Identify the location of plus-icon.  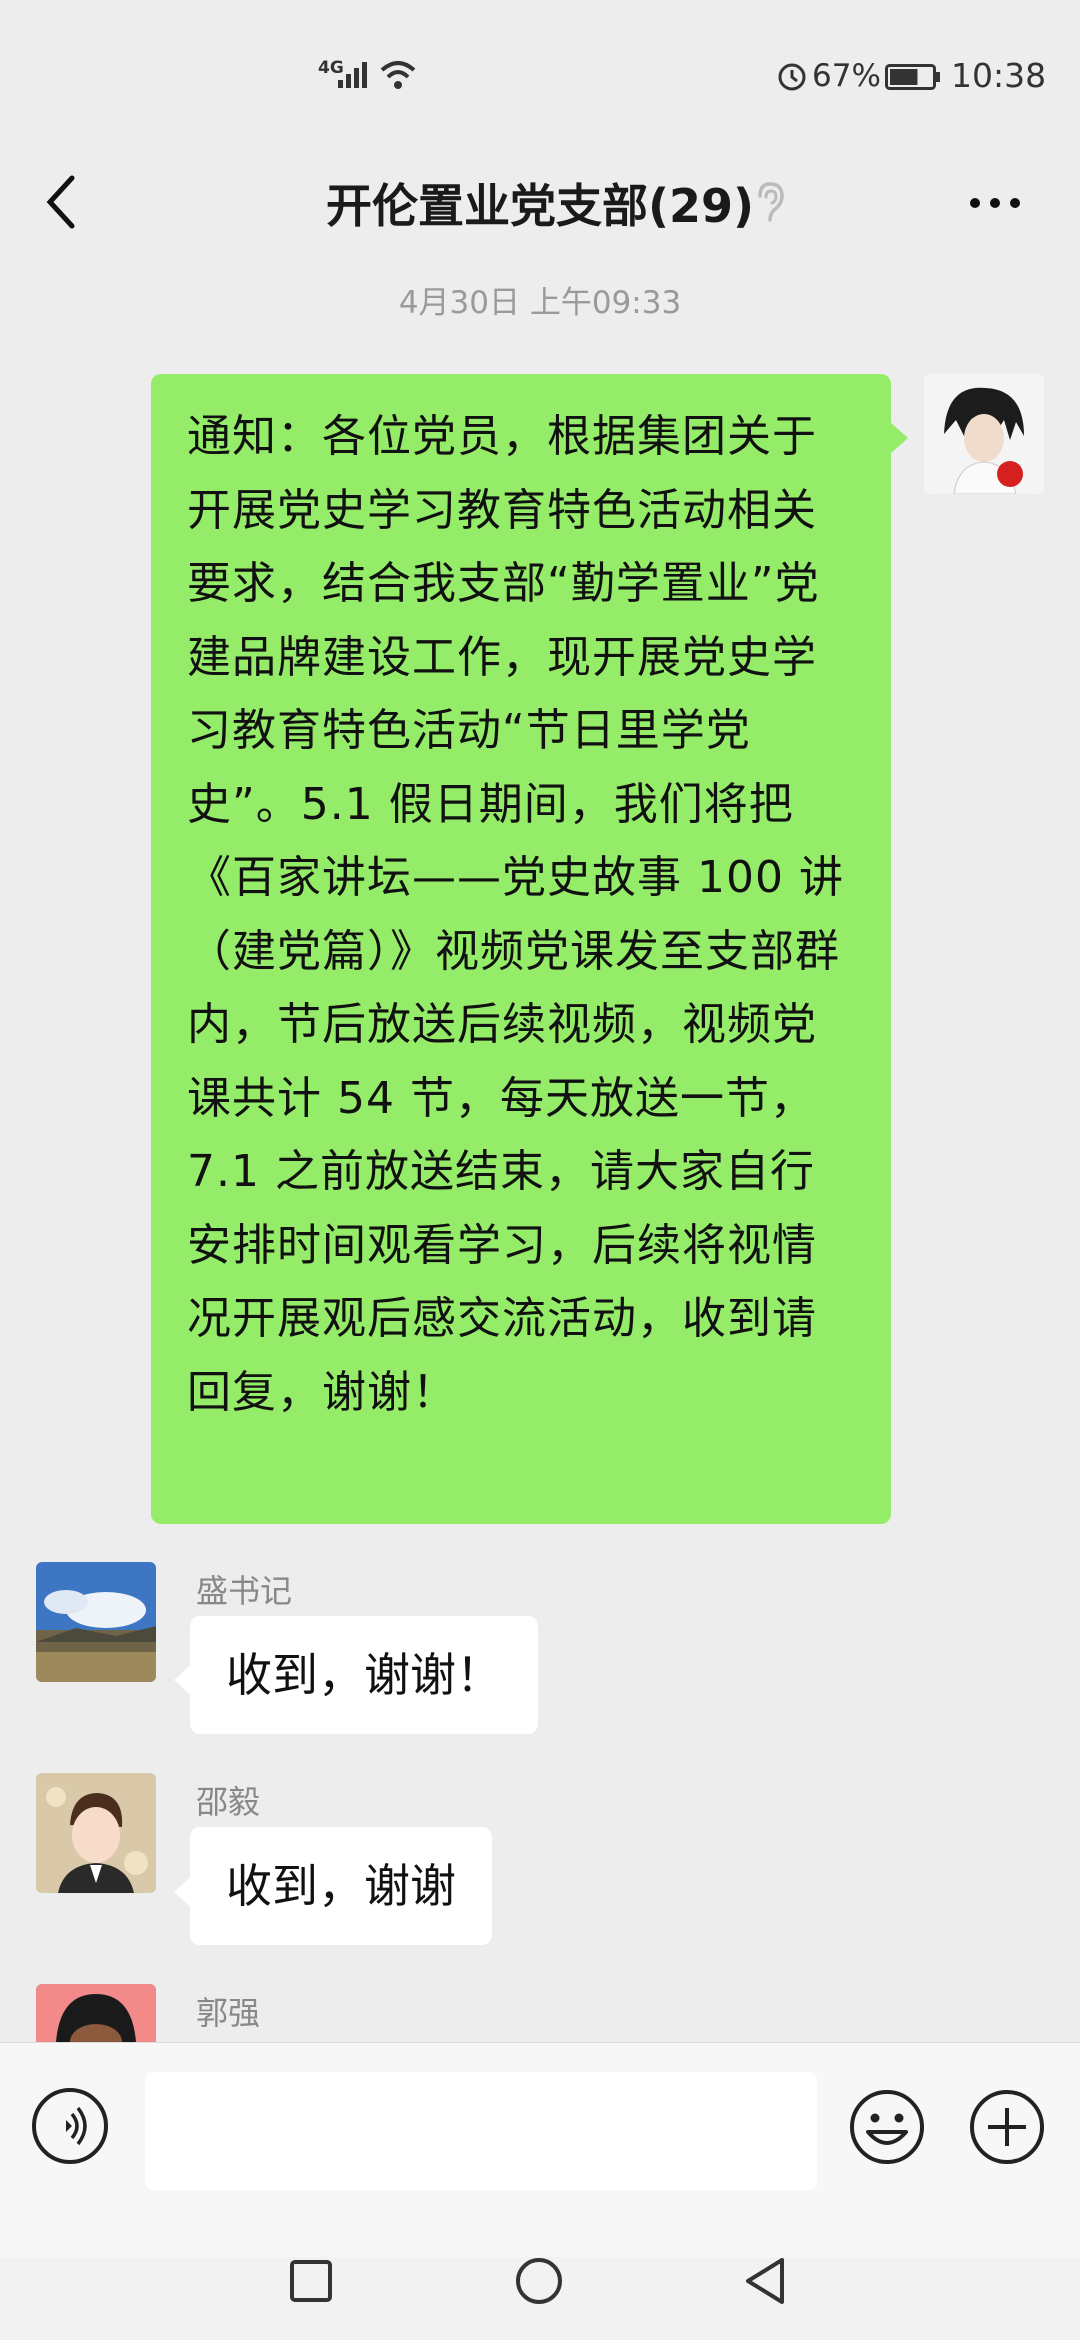
(1007, 2127).